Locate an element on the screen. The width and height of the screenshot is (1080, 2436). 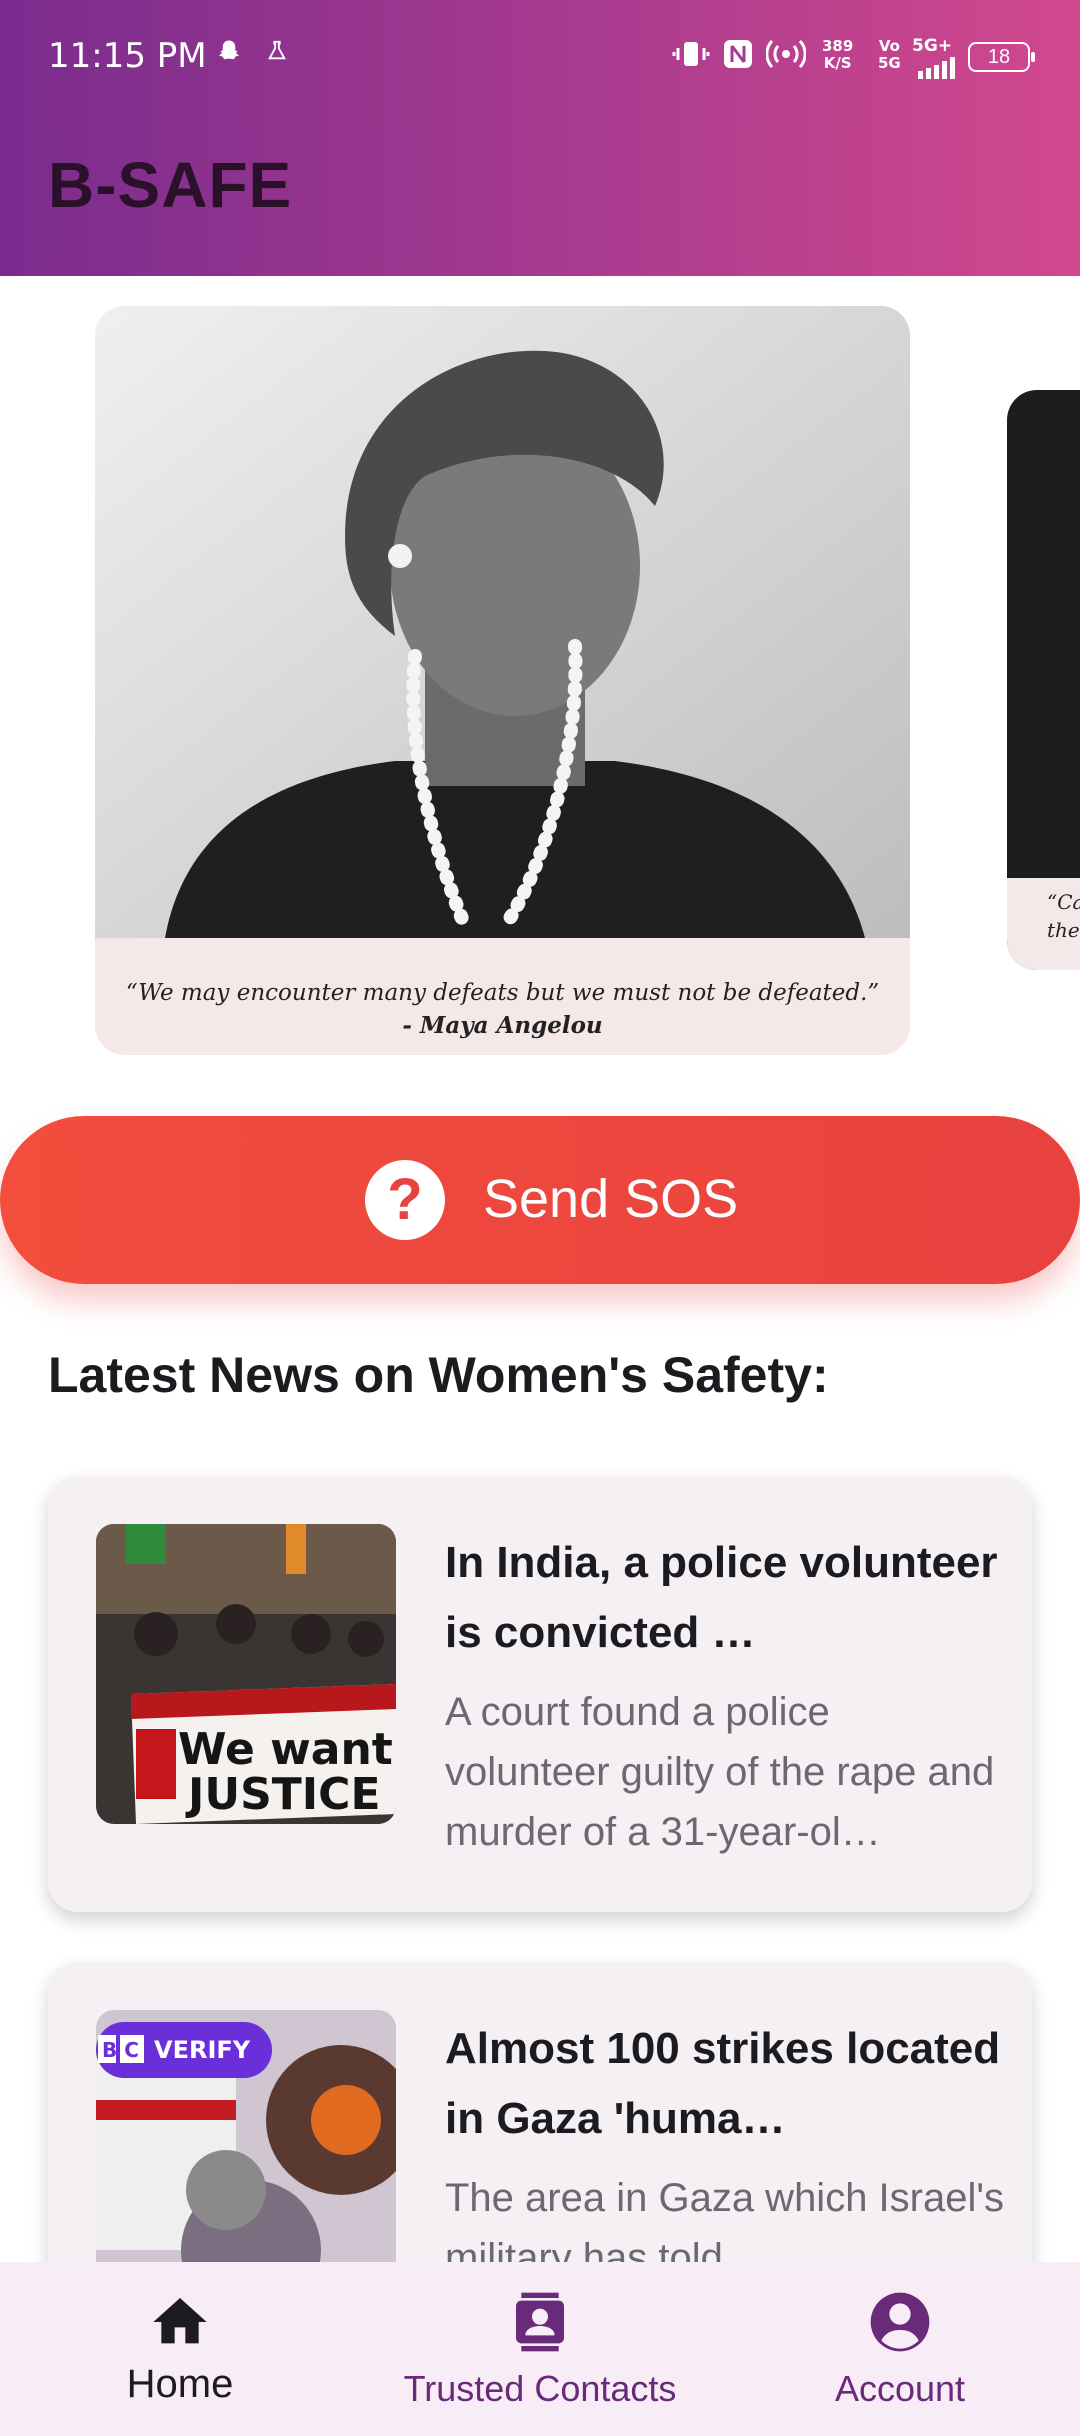
quote-text-next-1: “Ca is located at coordinates (1063, 902).